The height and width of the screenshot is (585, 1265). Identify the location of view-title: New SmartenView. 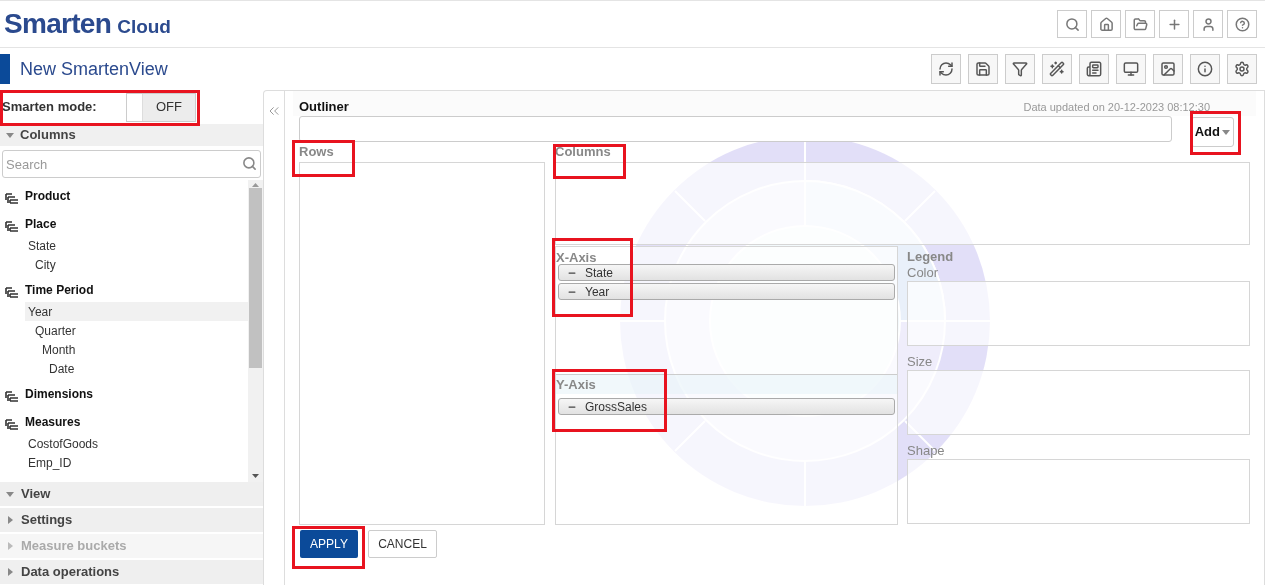
(94, 69).